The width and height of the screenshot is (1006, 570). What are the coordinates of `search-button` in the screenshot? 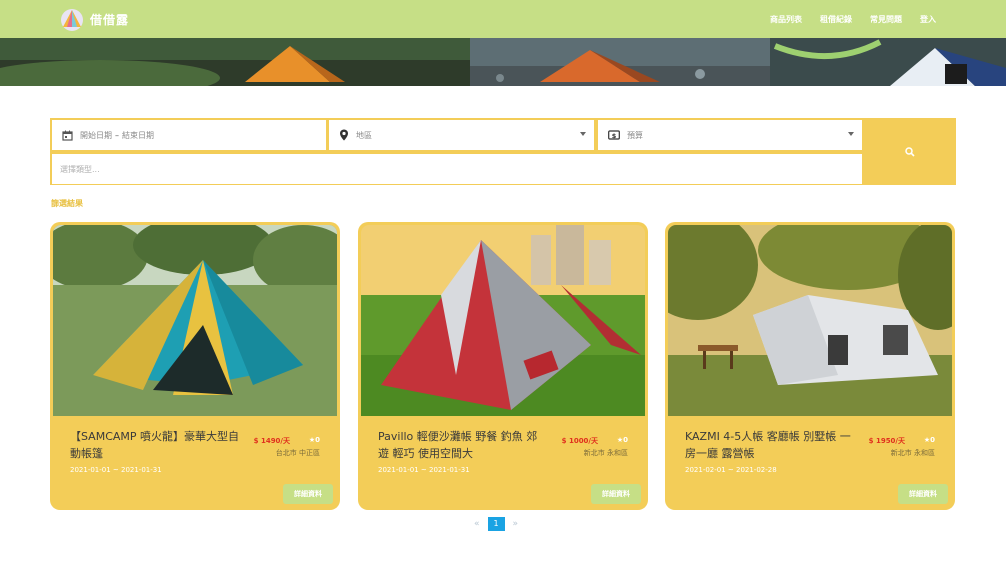 It's located at (910, 151).